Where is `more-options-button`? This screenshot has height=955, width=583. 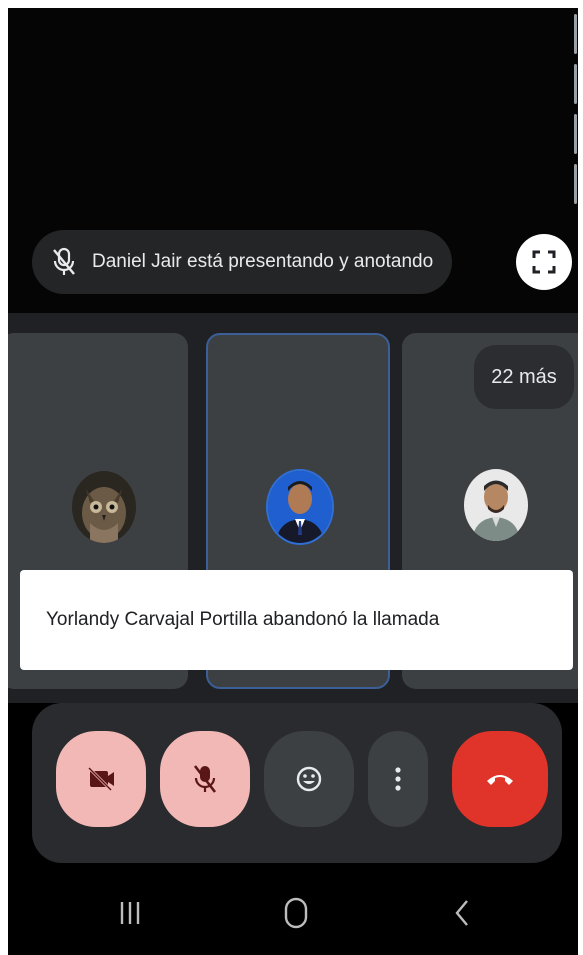
more-options-button is located at coordinates (398, 779).